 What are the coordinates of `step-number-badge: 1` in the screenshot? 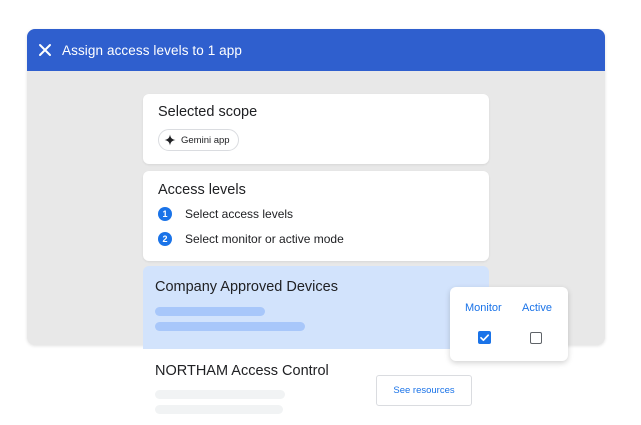 It's located at (165, 214).